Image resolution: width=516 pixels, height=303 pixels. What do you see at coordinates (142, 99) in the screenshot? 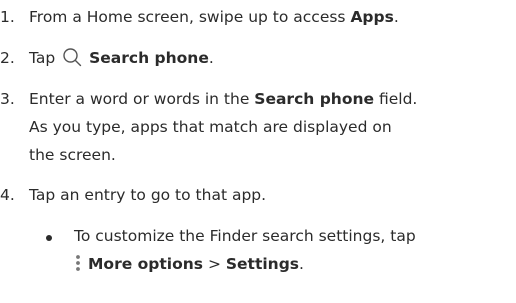
I see `step-prefix: Enter a word or words in the` at bounding box center [142, 99].